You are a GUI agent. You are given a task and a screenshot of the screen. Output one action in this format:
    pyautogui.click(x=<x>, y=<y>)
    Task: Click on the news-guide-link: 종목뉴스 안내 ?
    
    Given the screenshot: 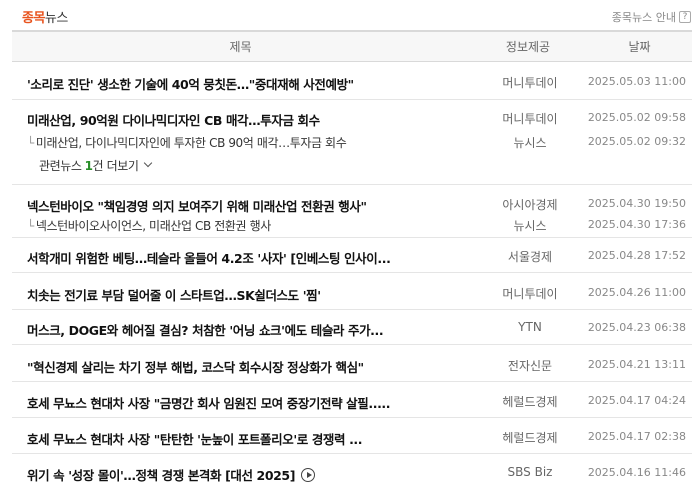 What is the action you would take?
    pyautogui.click(x=651, y=17)
    